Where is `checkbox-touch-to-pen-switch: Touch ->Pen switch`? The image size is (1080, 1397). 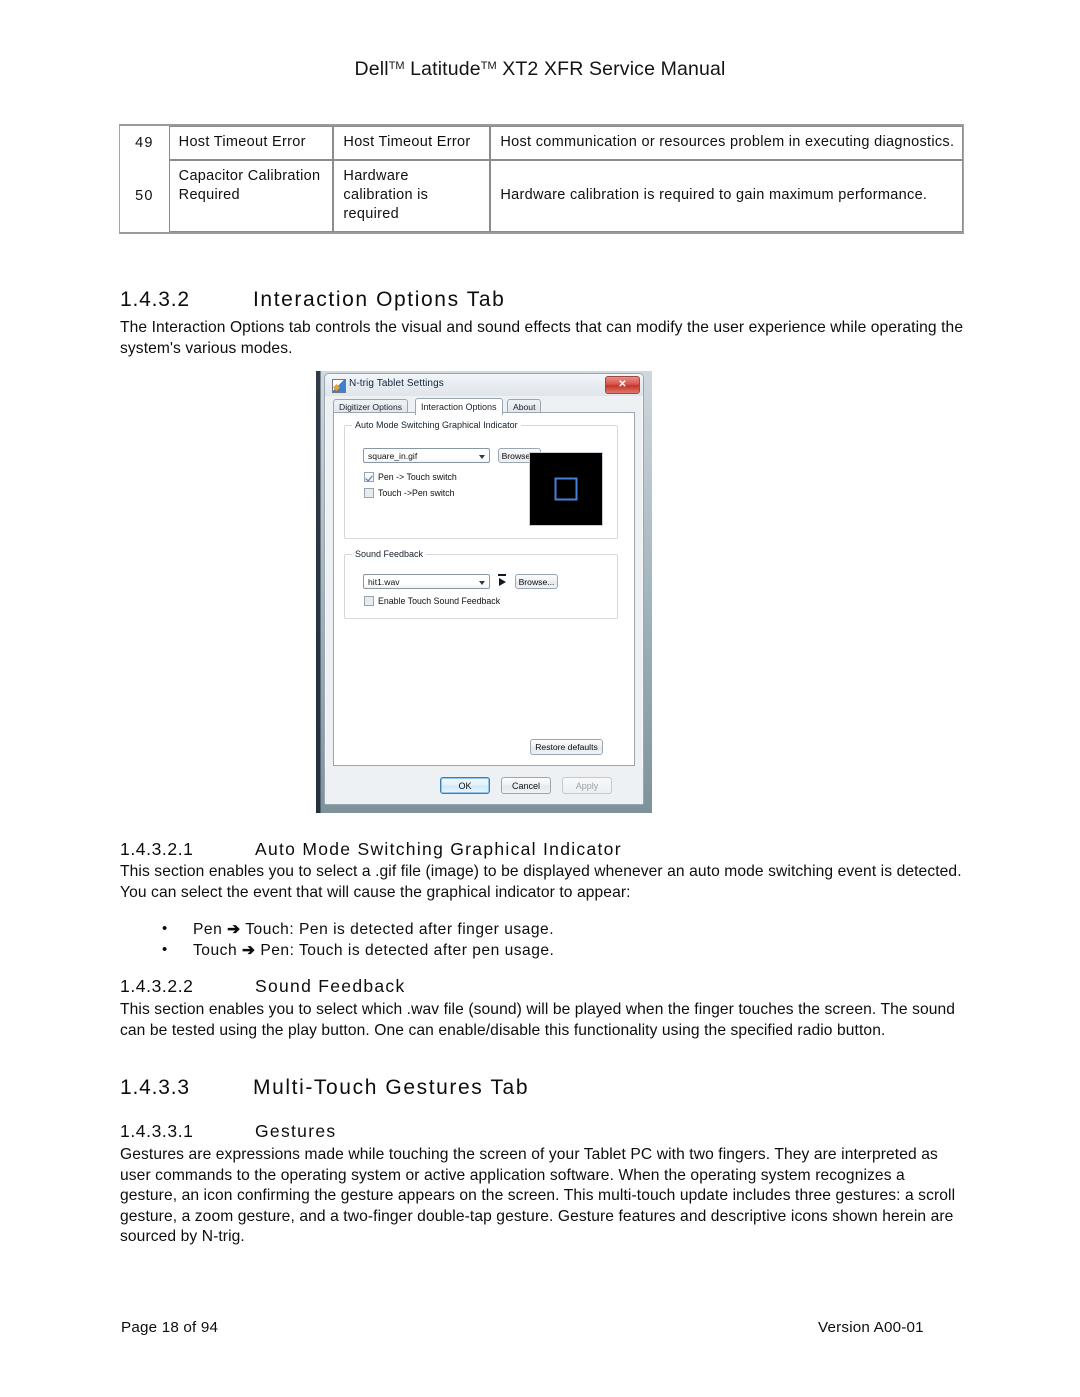 checkbox-touch-to-pen-switch: Touch ->Pen switch is located at coordinates (409, 493).